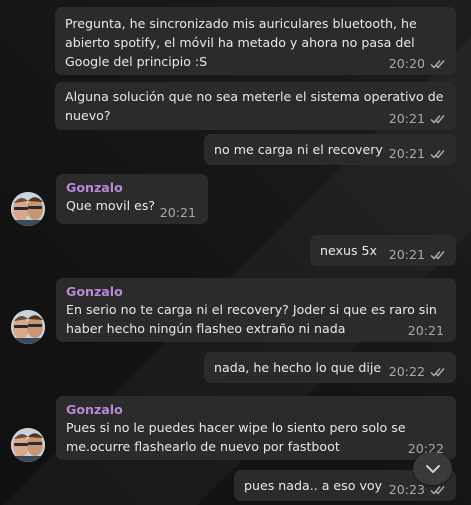 This screenshot has height=505, width=471. I want to click on message-meta: 20:20, so click(418, 64).